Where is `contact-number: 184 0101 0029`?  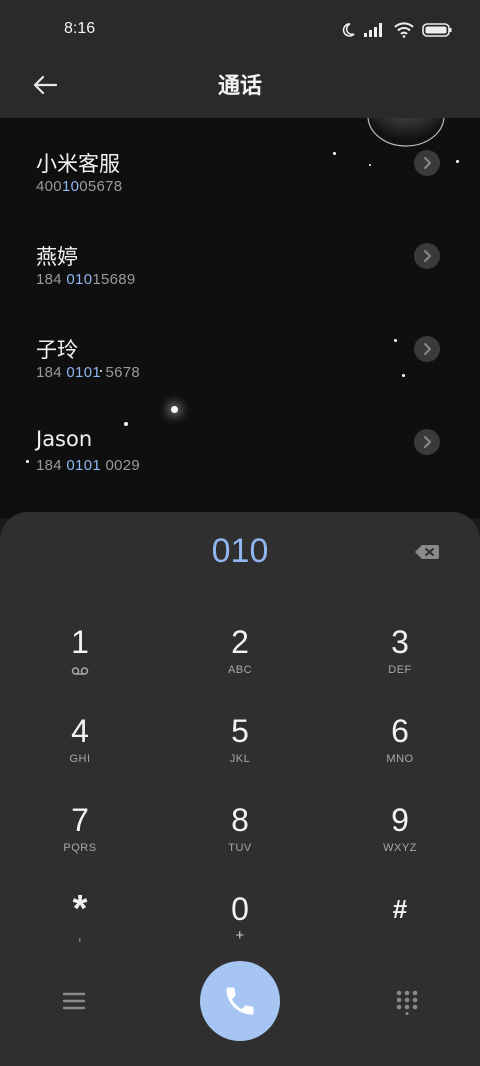 contact-number: 184 0101 0029 is located at coordinates (88, 465).